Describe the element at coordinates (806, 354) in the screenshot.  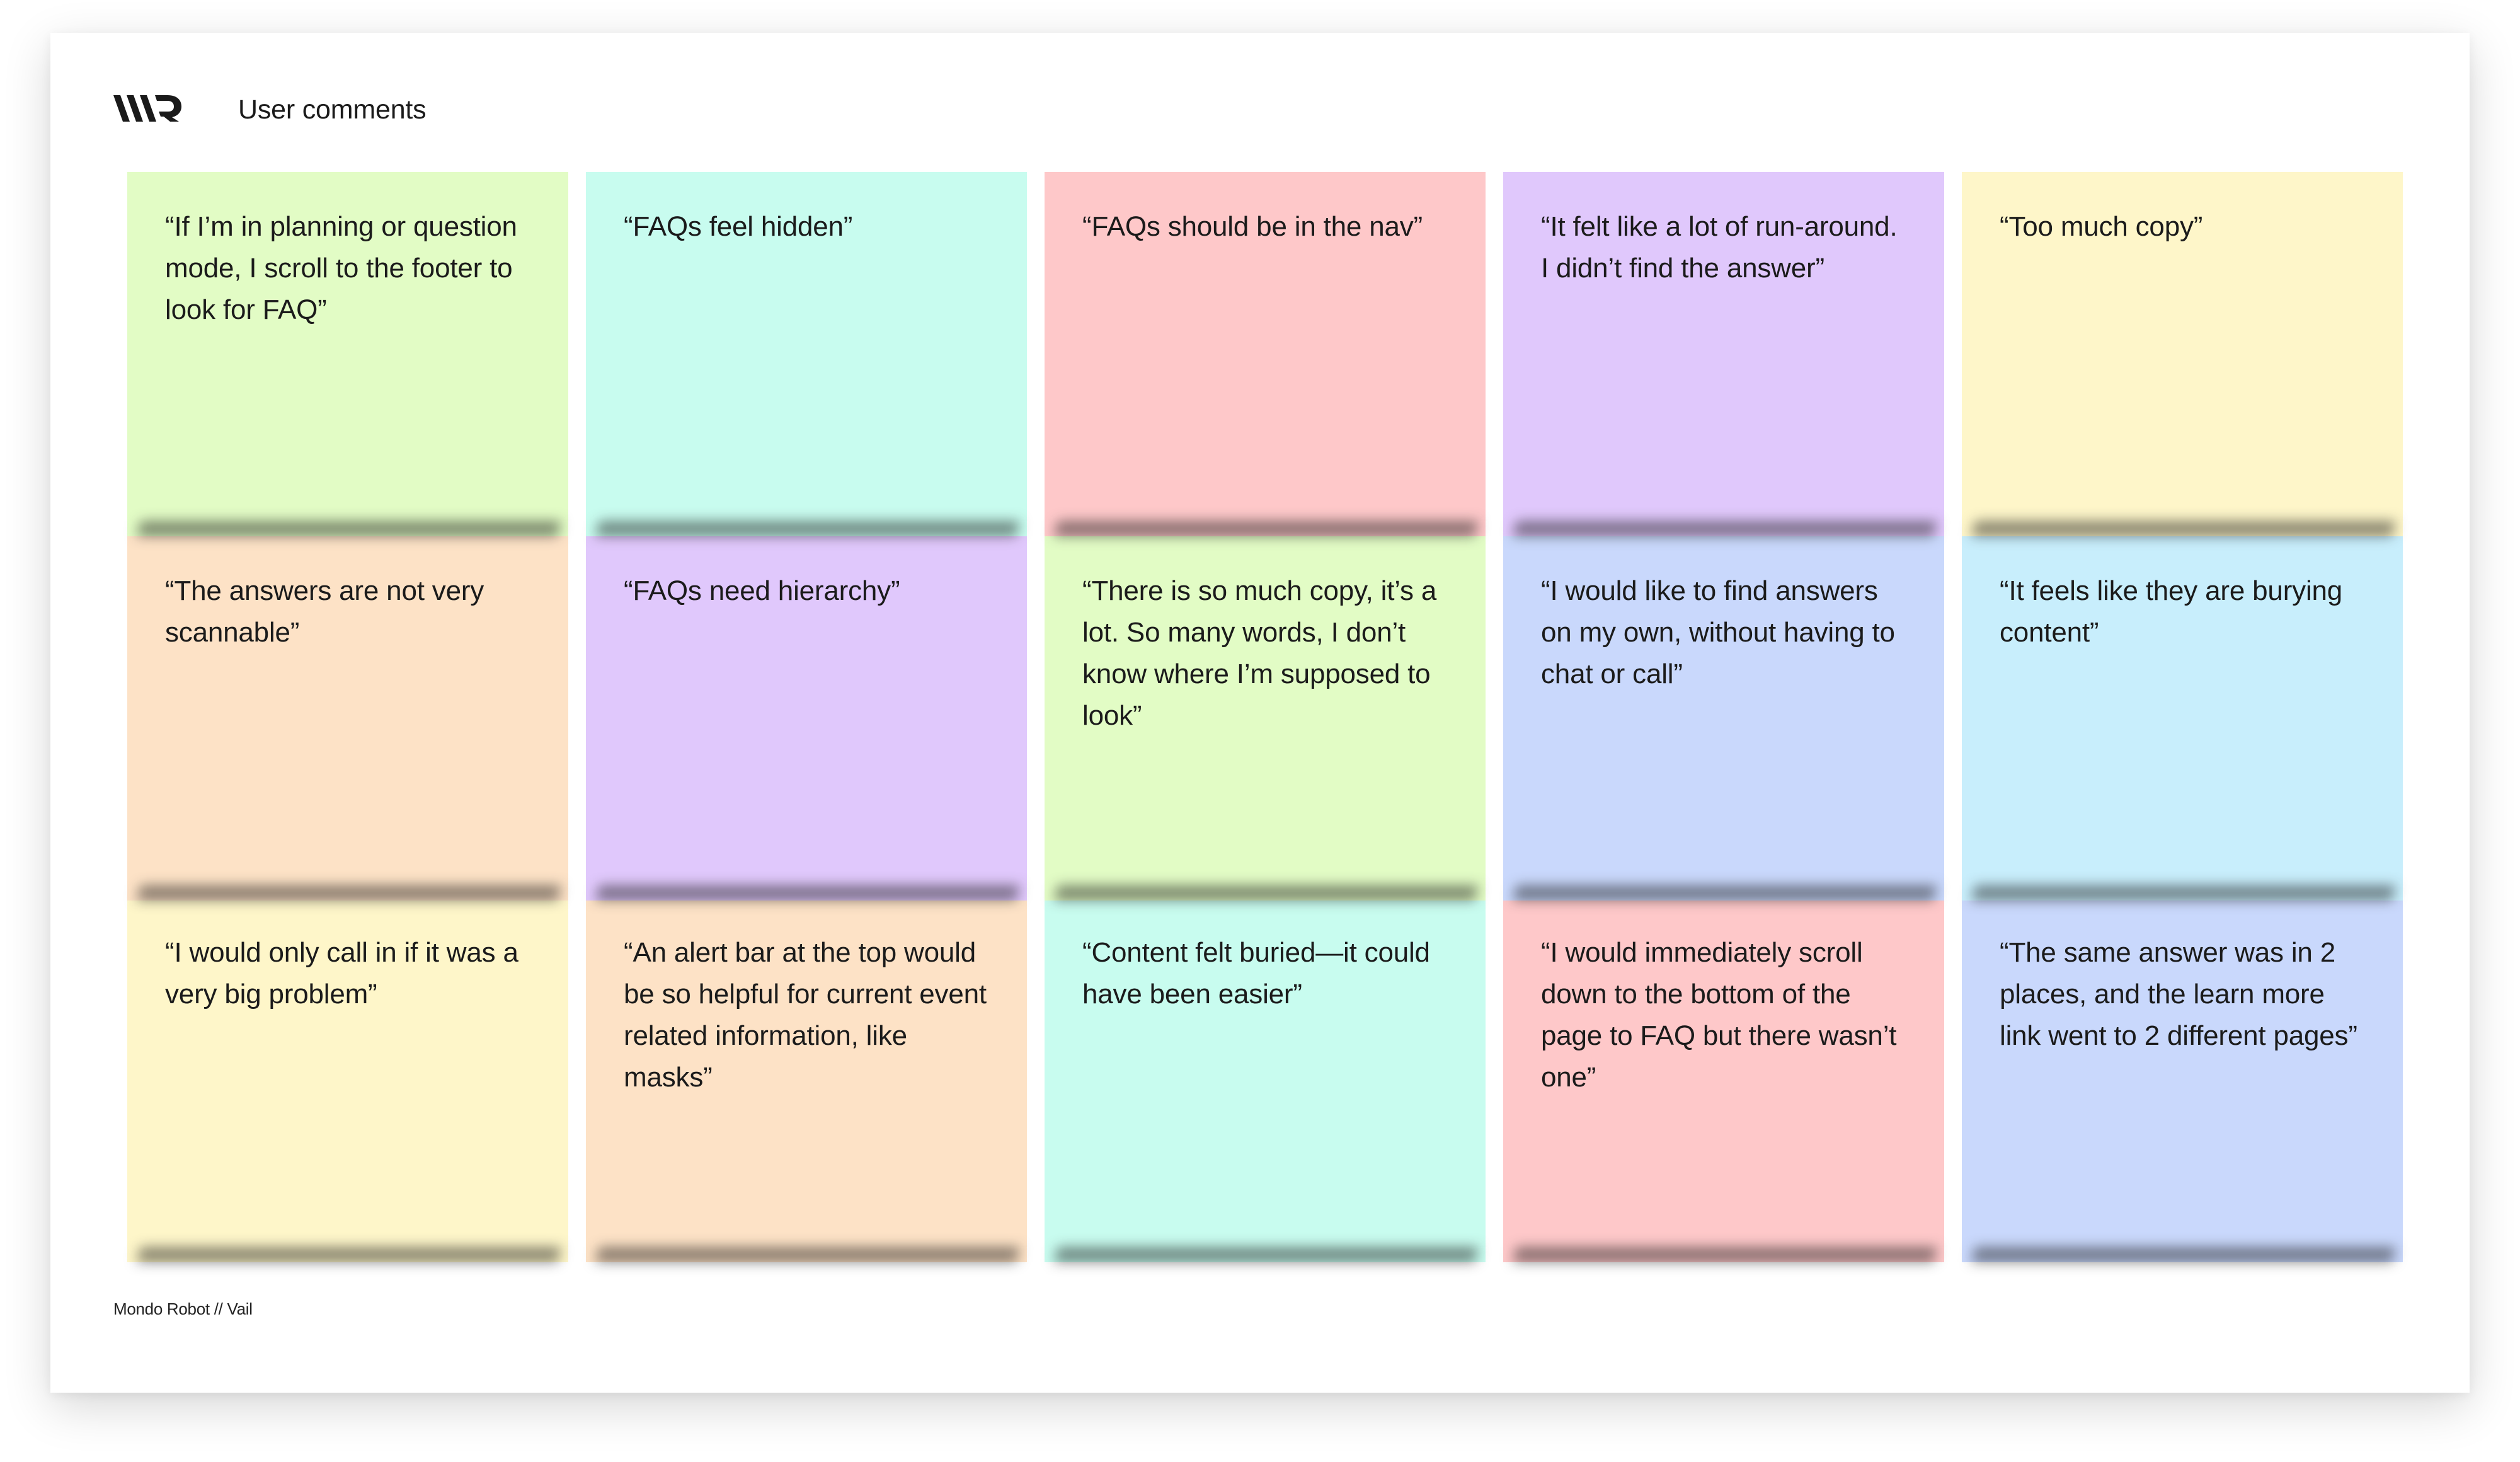
I see `sticky-note: “FAQs feel hidden”` at that location.